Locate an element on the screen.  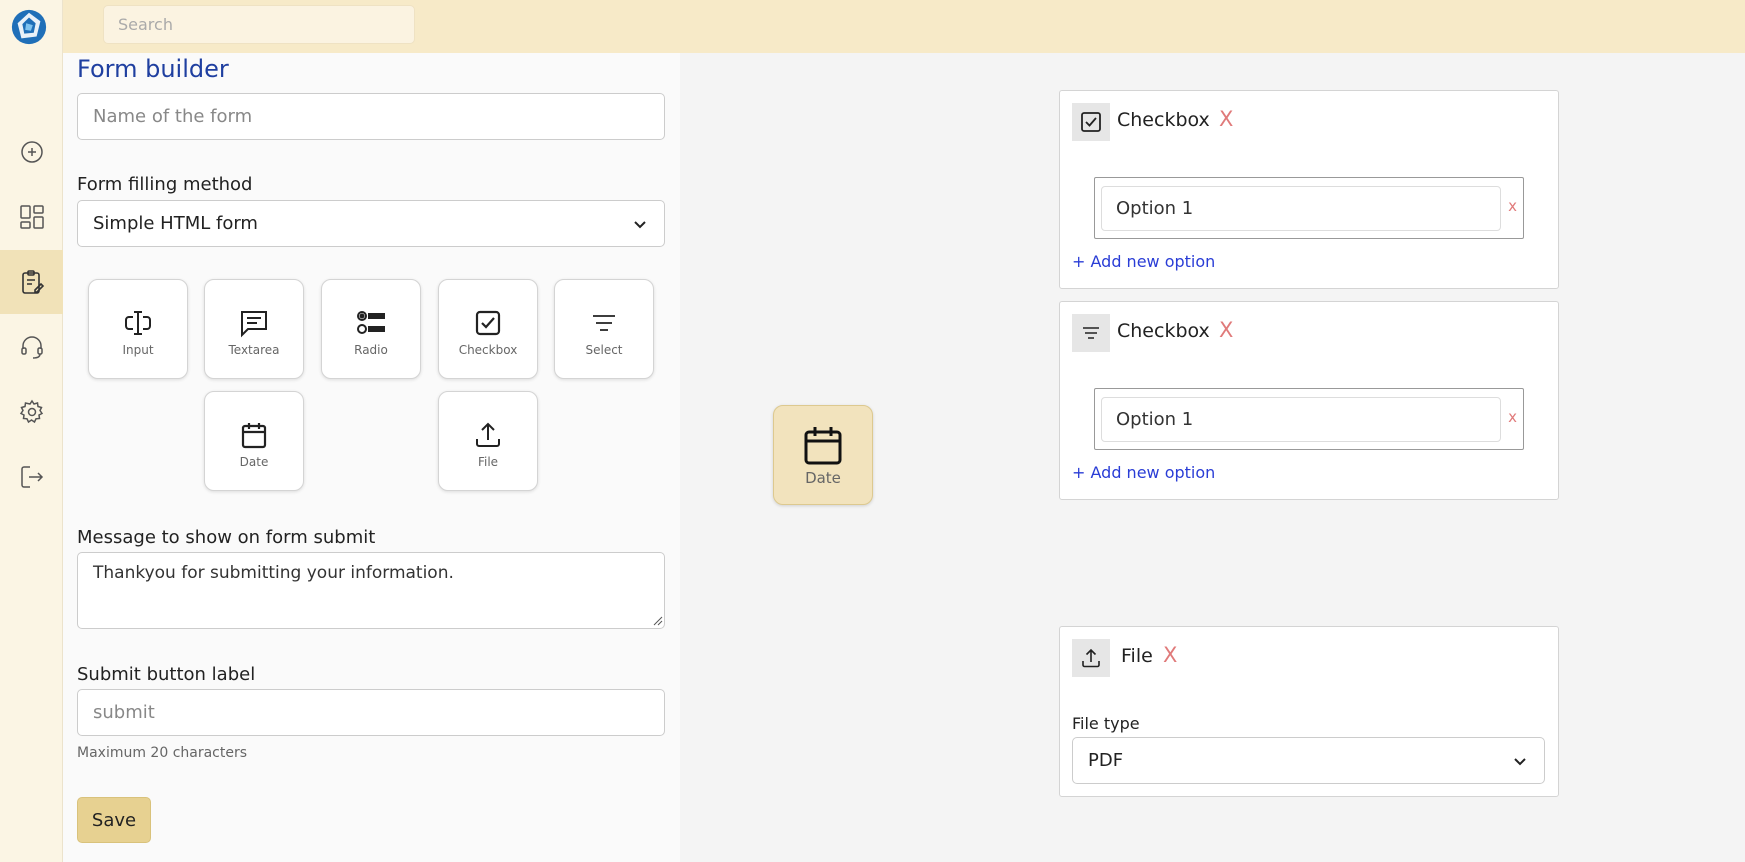
sidebar-item-forms is located at coordinates (31, 282).